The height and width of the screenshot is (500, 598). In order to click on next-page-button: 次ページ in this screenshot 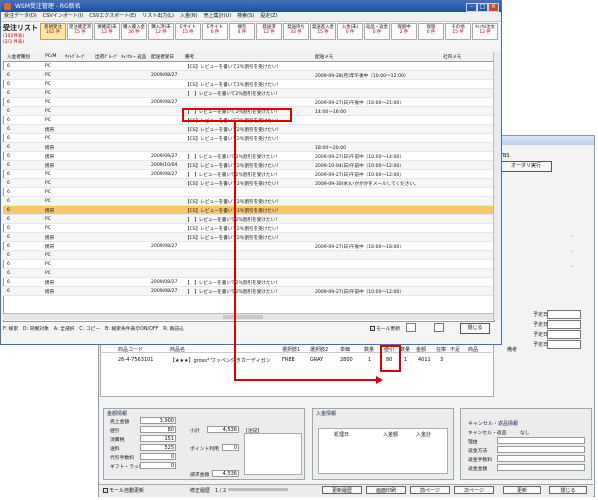, I will do `click(474, 490)`.